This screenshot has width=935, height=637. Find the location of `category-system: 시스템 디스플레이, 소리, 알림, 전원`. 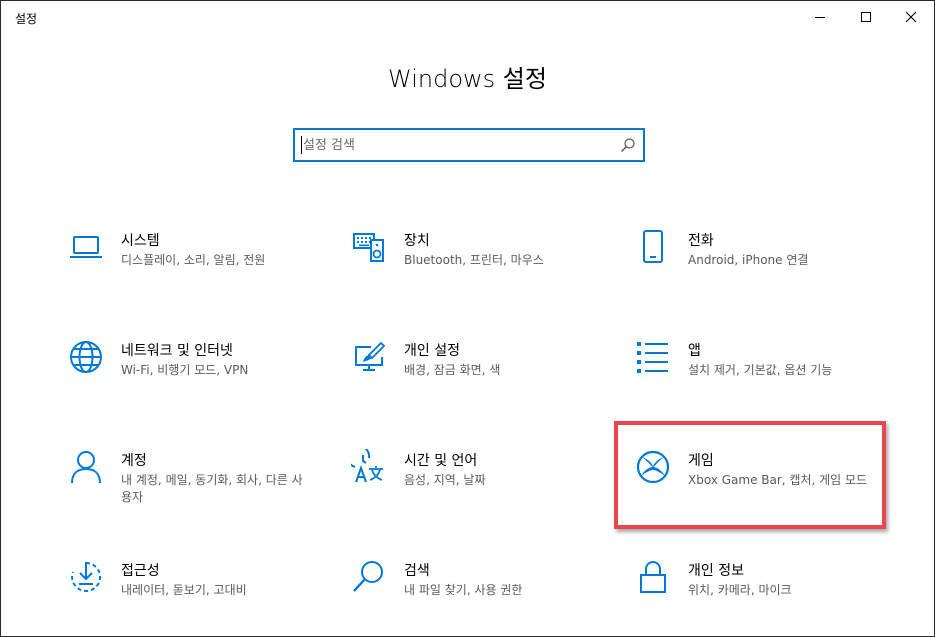

category-system: 시스템 디스플레이, 소리, 알림, 전원 is located at coordinates (193, 265).